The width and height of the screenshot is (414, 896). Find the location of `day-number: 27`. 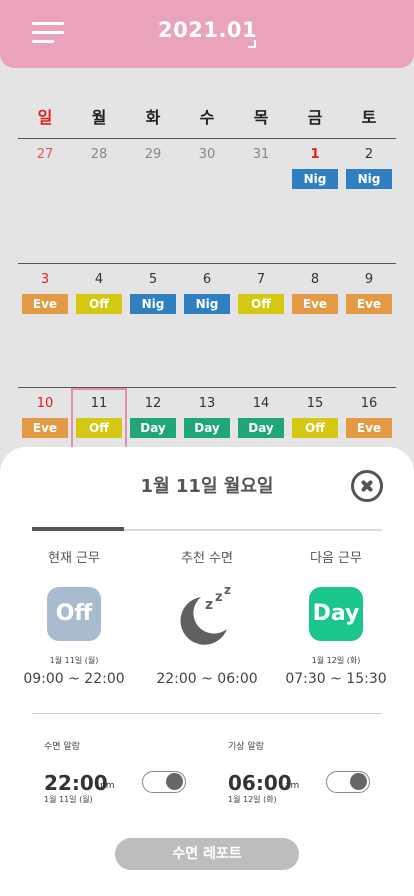

day-number: 27 is located at coordinates (45, 154).